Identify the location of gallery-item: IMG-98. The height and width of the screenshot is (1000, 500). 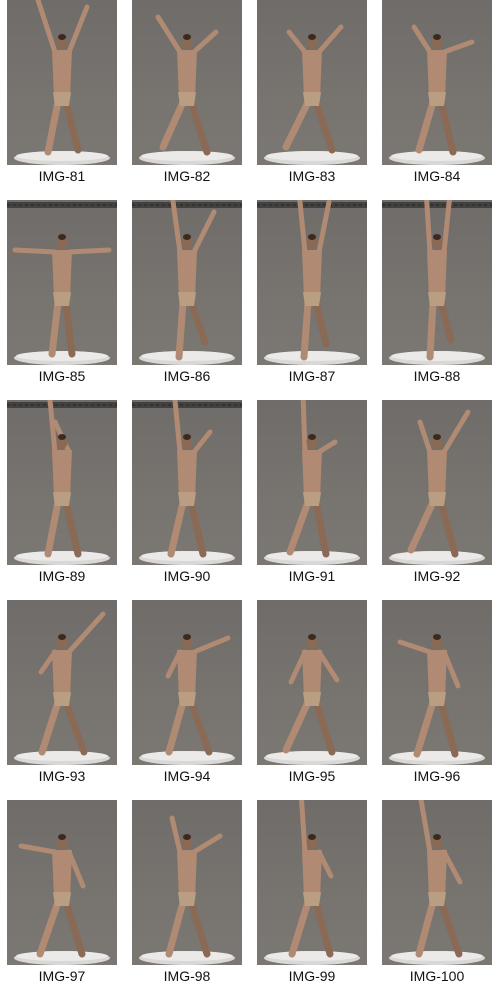
(187, 896).